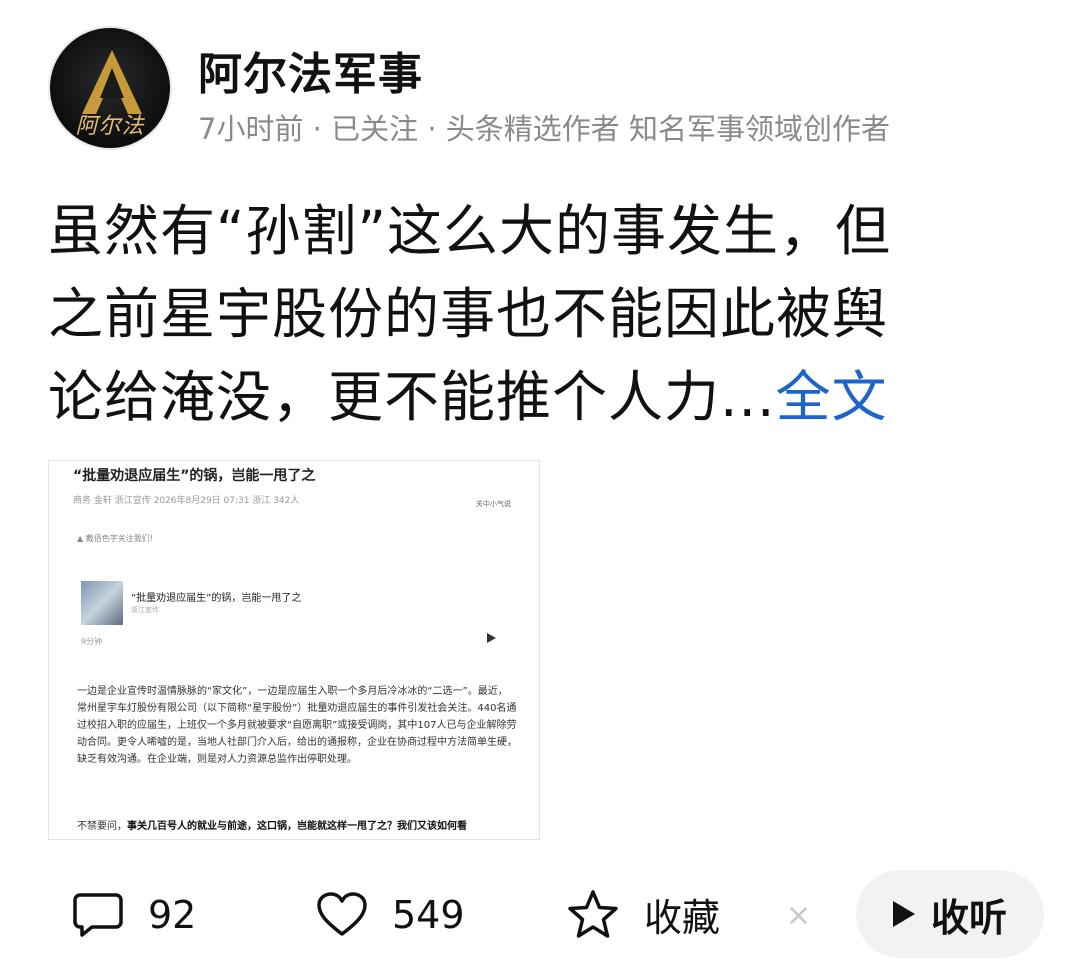  I want to click on author-avatar: 阿尔法, so click(110, 88).